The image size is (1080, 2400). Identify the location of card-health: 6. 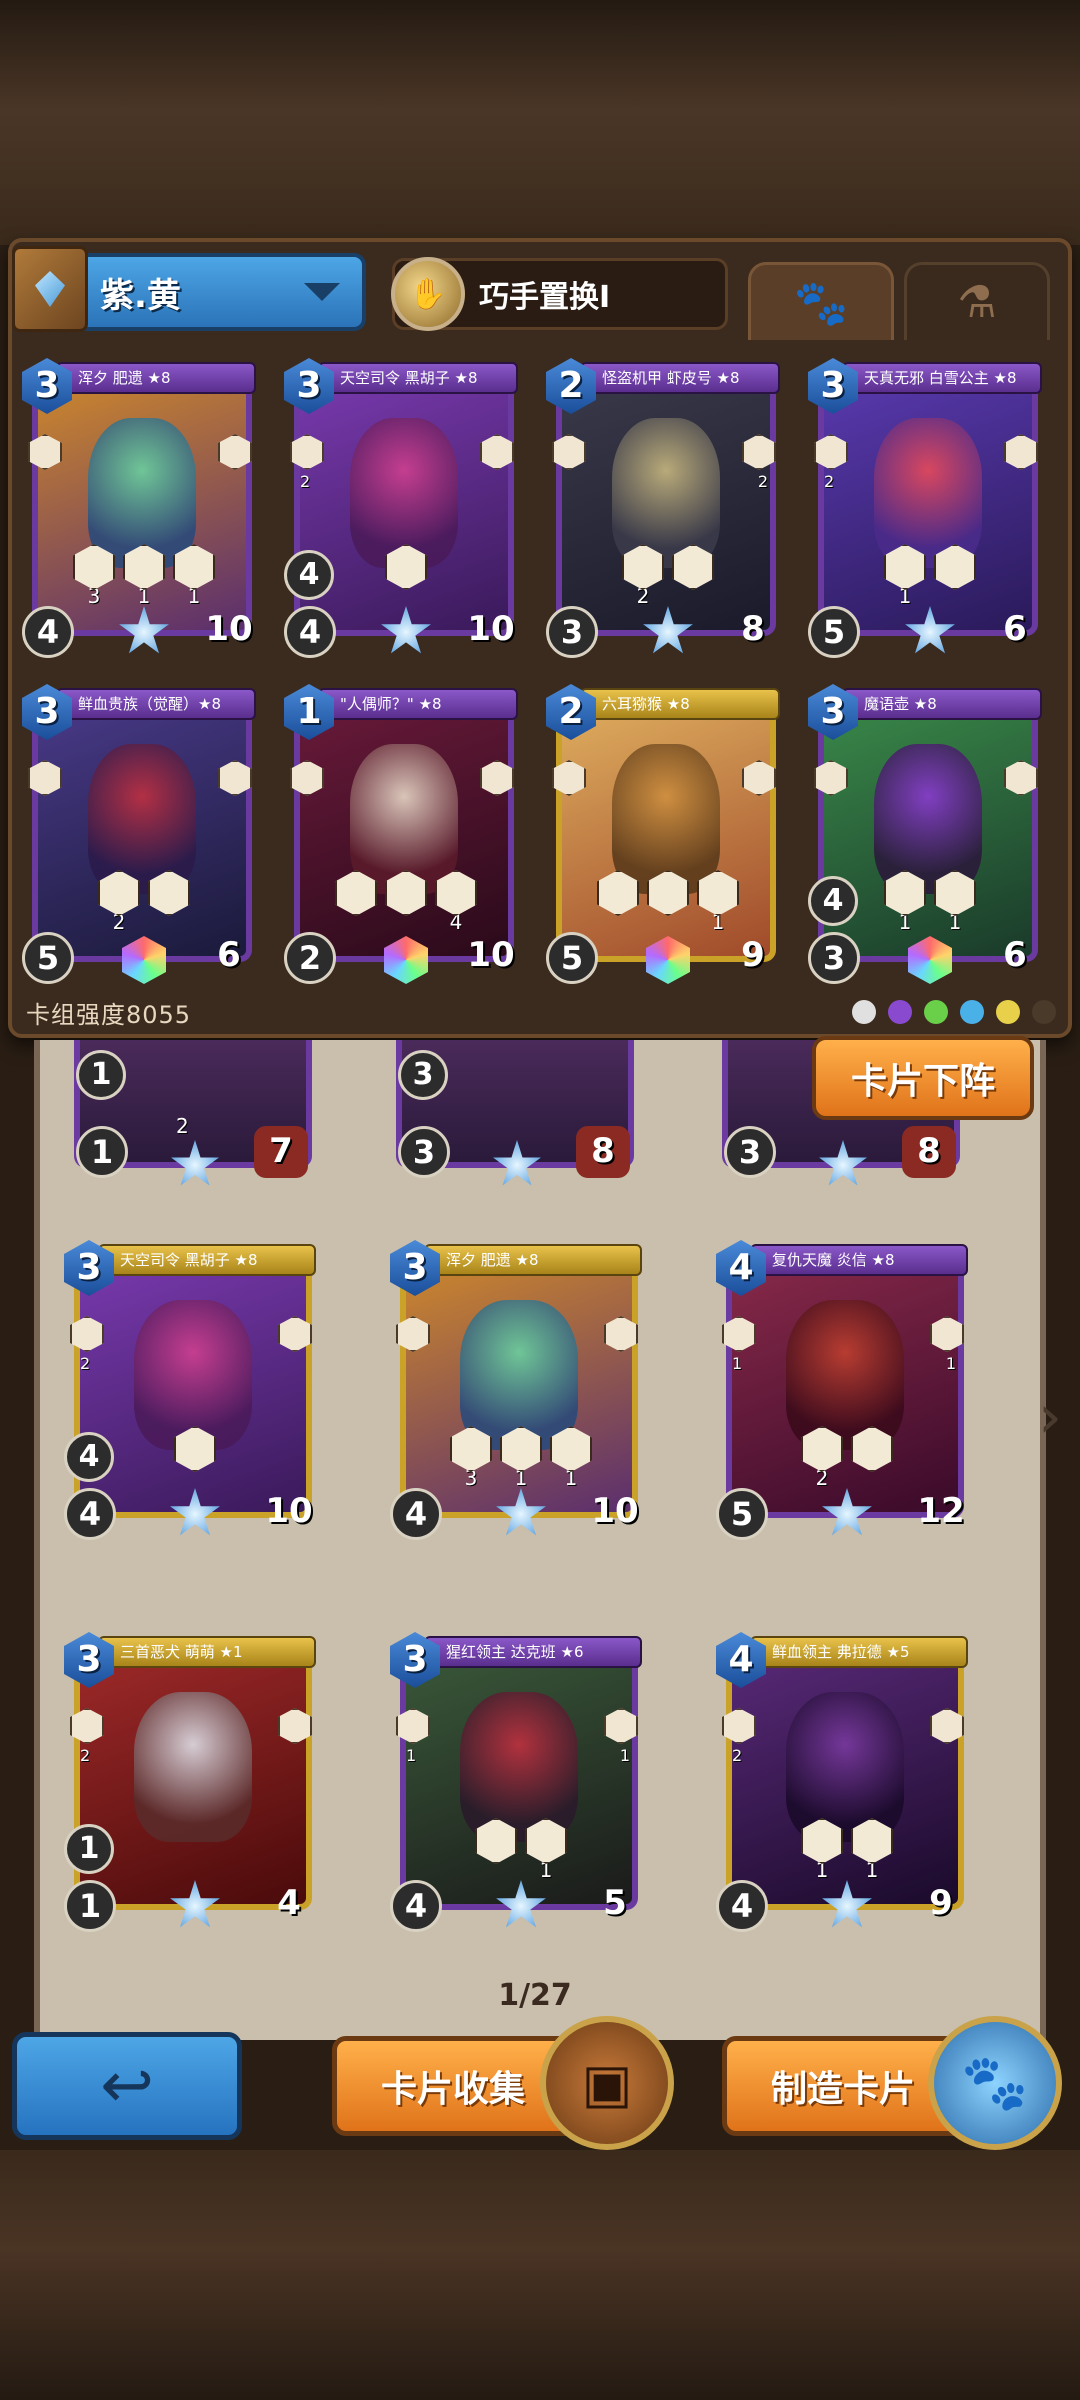
(1015, 630).